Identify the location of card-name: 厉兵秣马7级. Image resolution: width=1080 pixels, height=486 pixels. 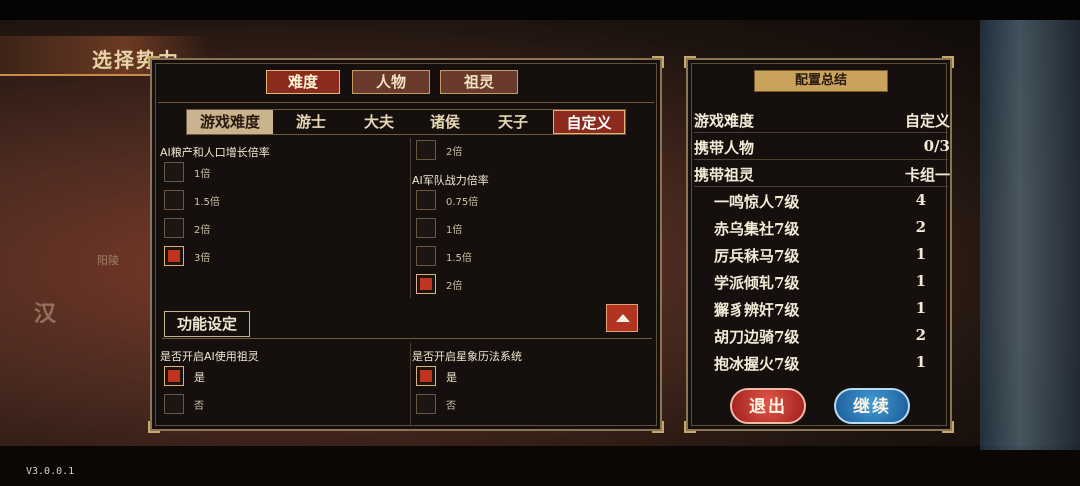
(757, 256).